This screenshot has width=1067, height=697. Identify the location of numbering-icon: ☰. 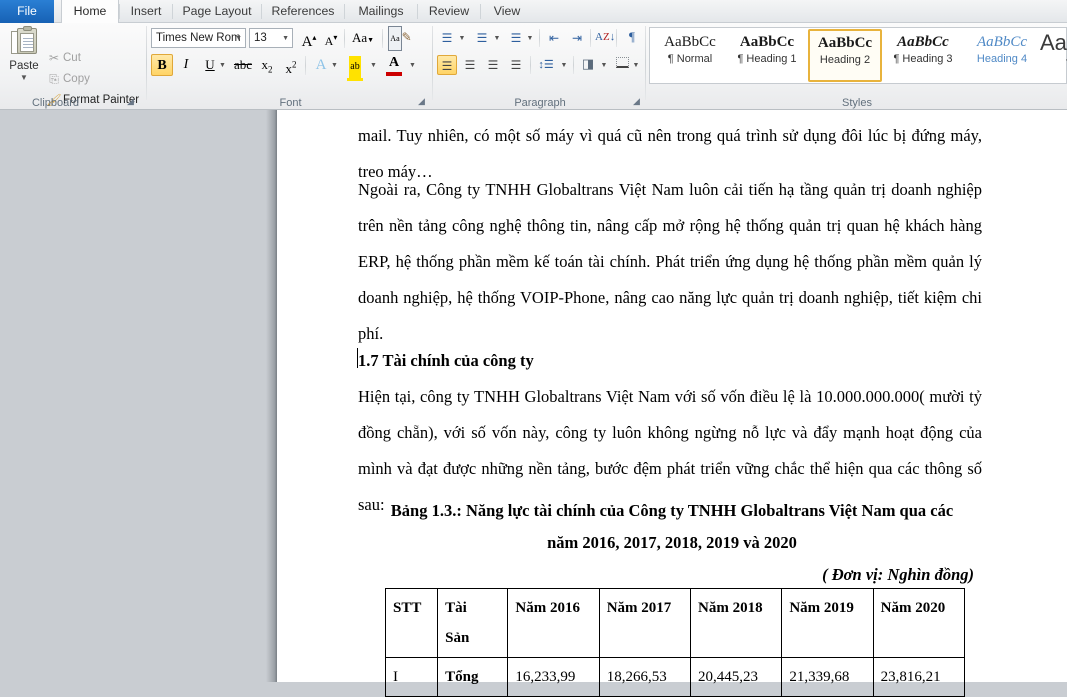
(482, 38).